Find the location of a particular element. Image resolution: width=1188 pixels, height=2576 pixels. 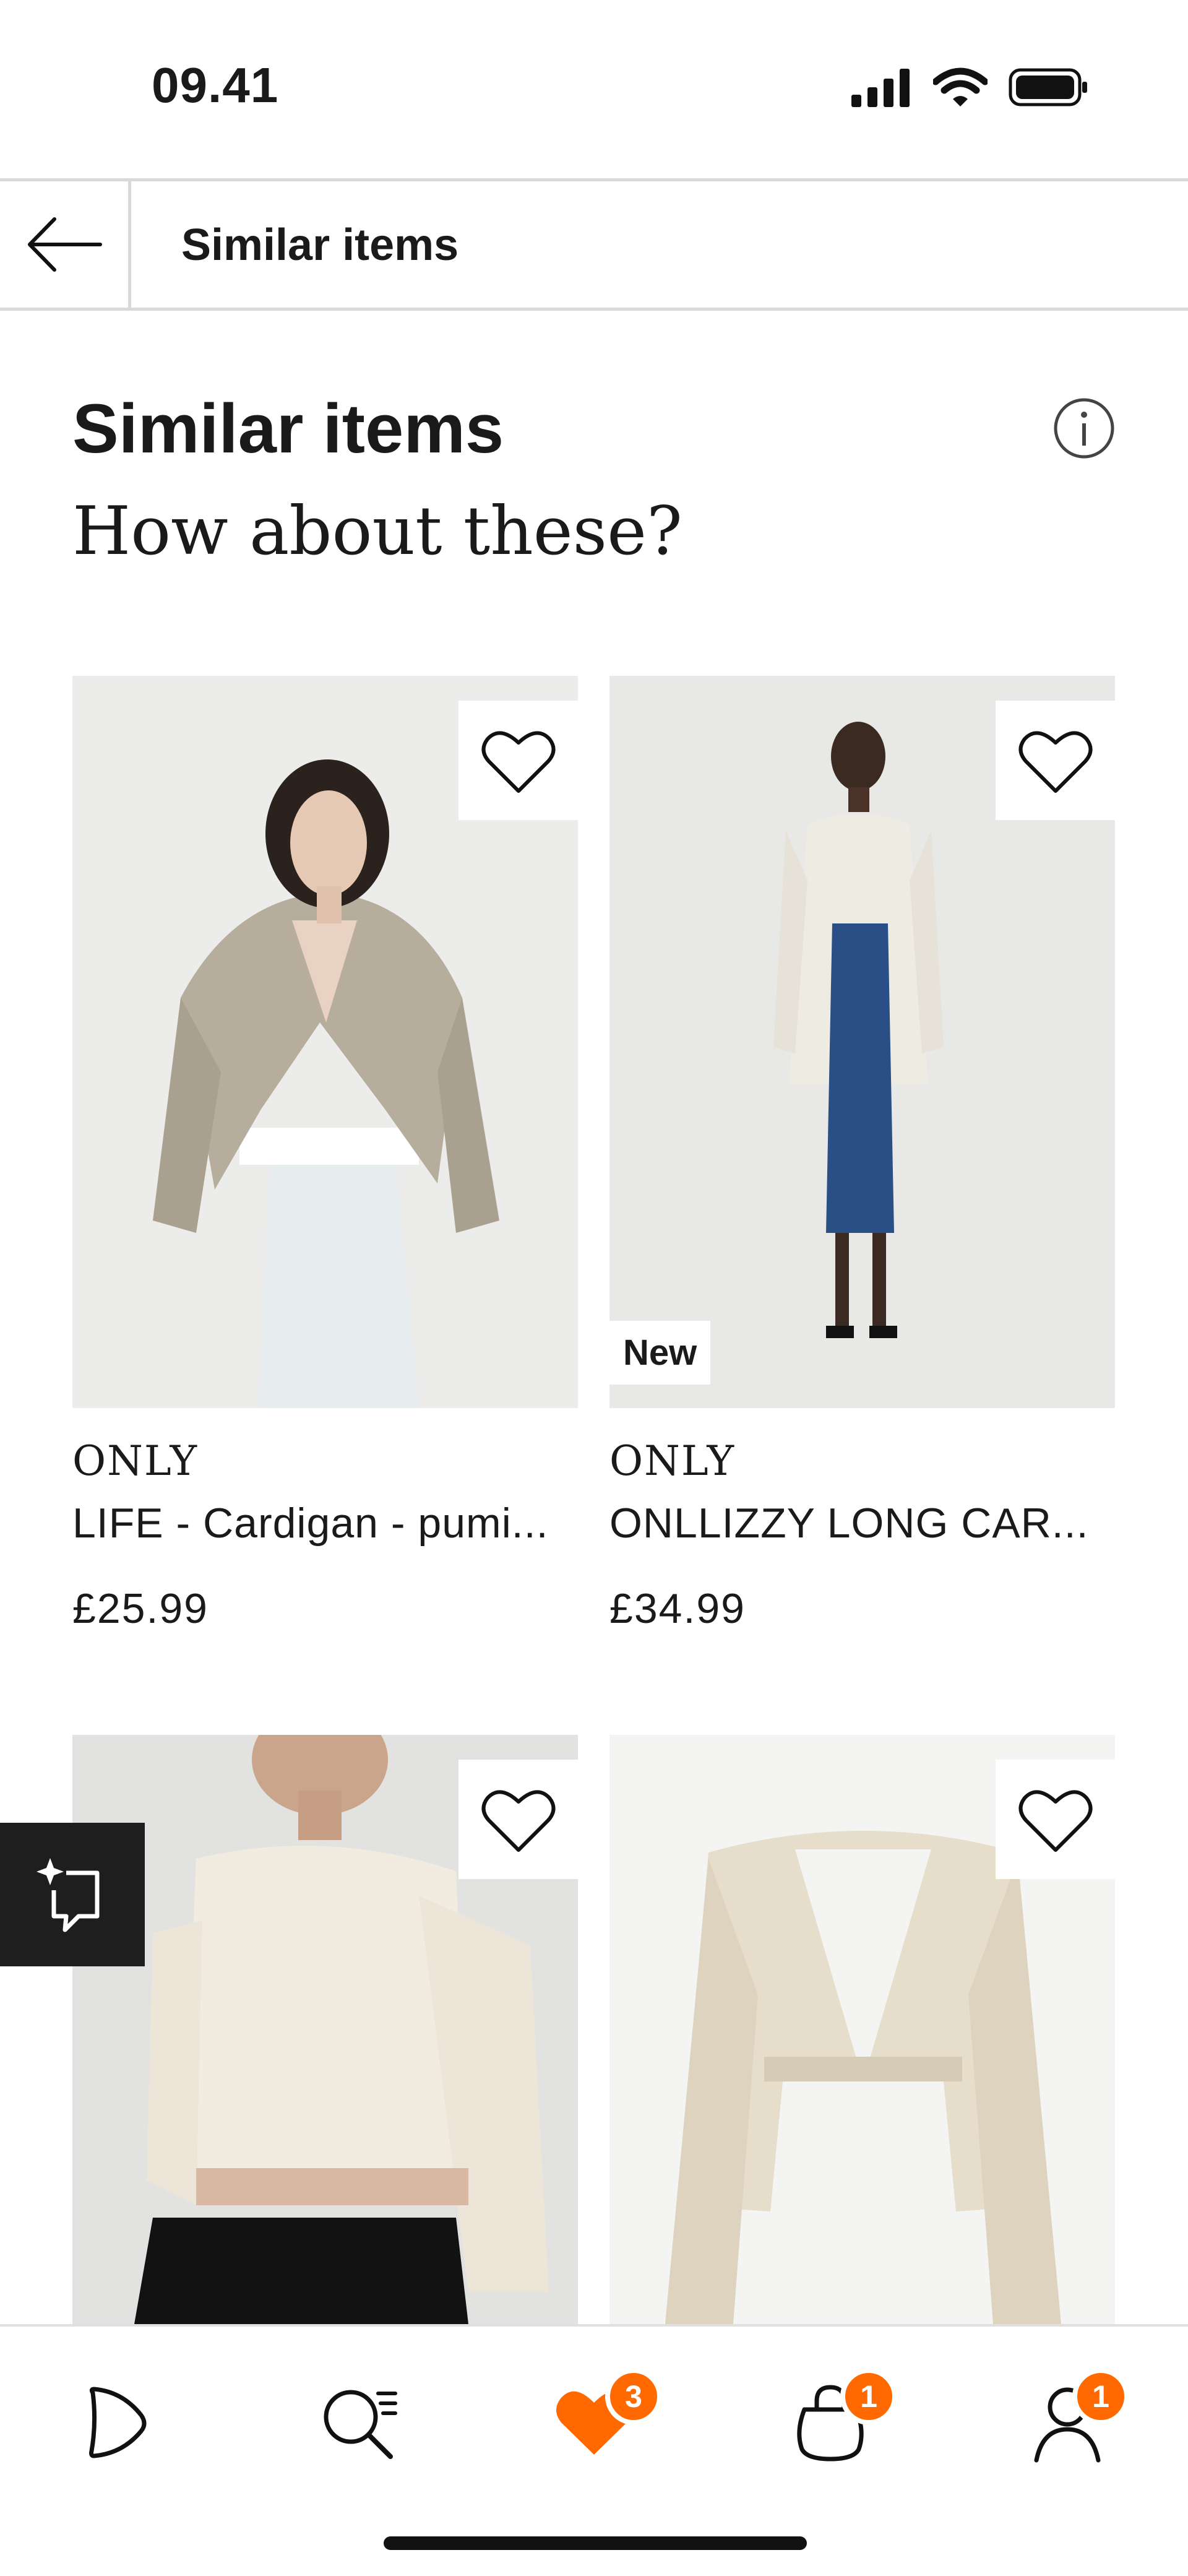

home-icon is located at coordinates (118, 2422).